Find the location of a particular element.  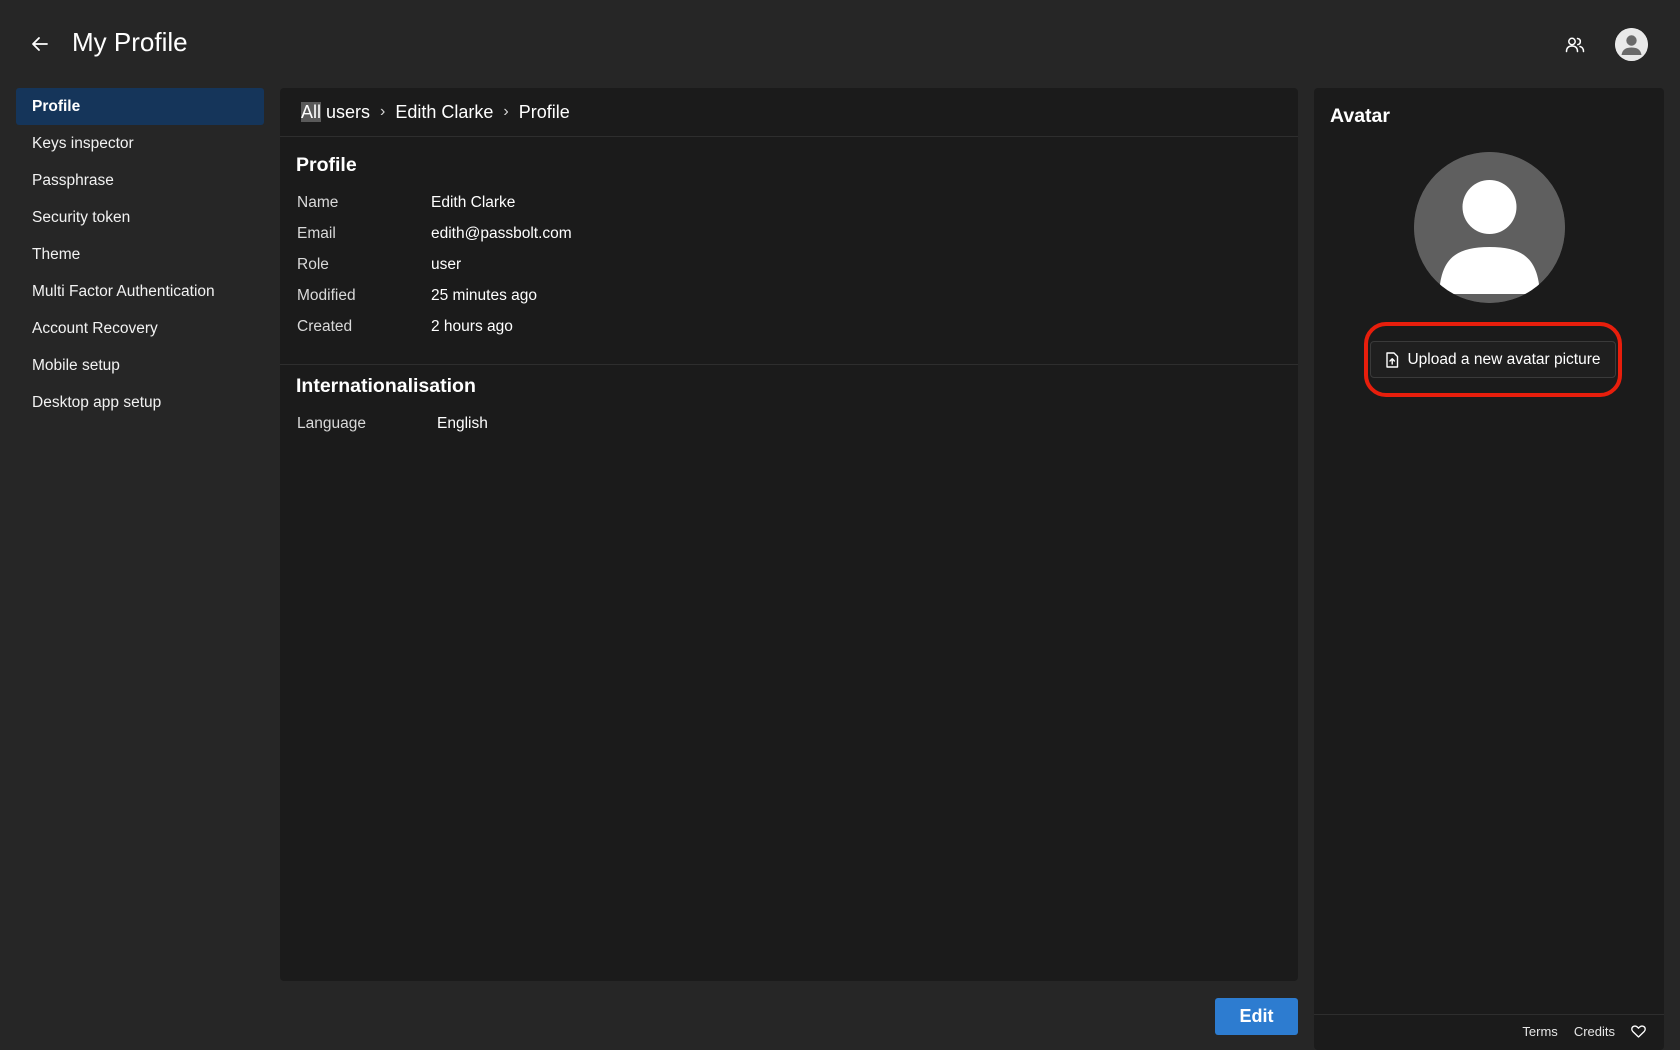

page-title: My Profile is located at coordinates (130, 42).